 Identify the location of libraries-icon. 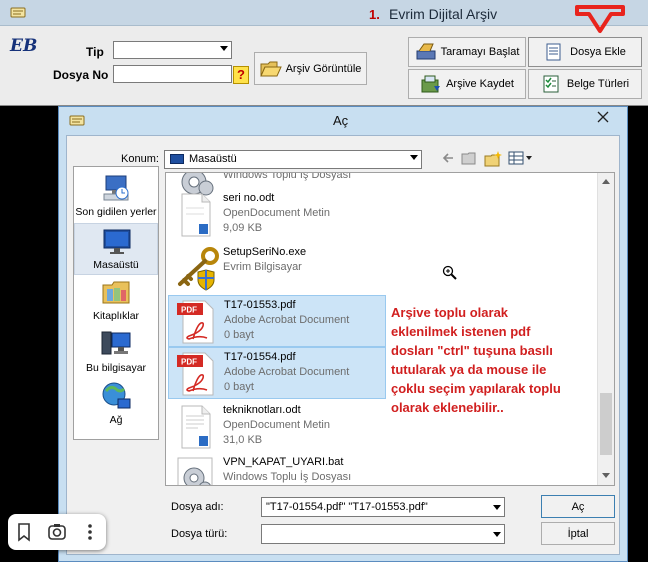
(116, 292).